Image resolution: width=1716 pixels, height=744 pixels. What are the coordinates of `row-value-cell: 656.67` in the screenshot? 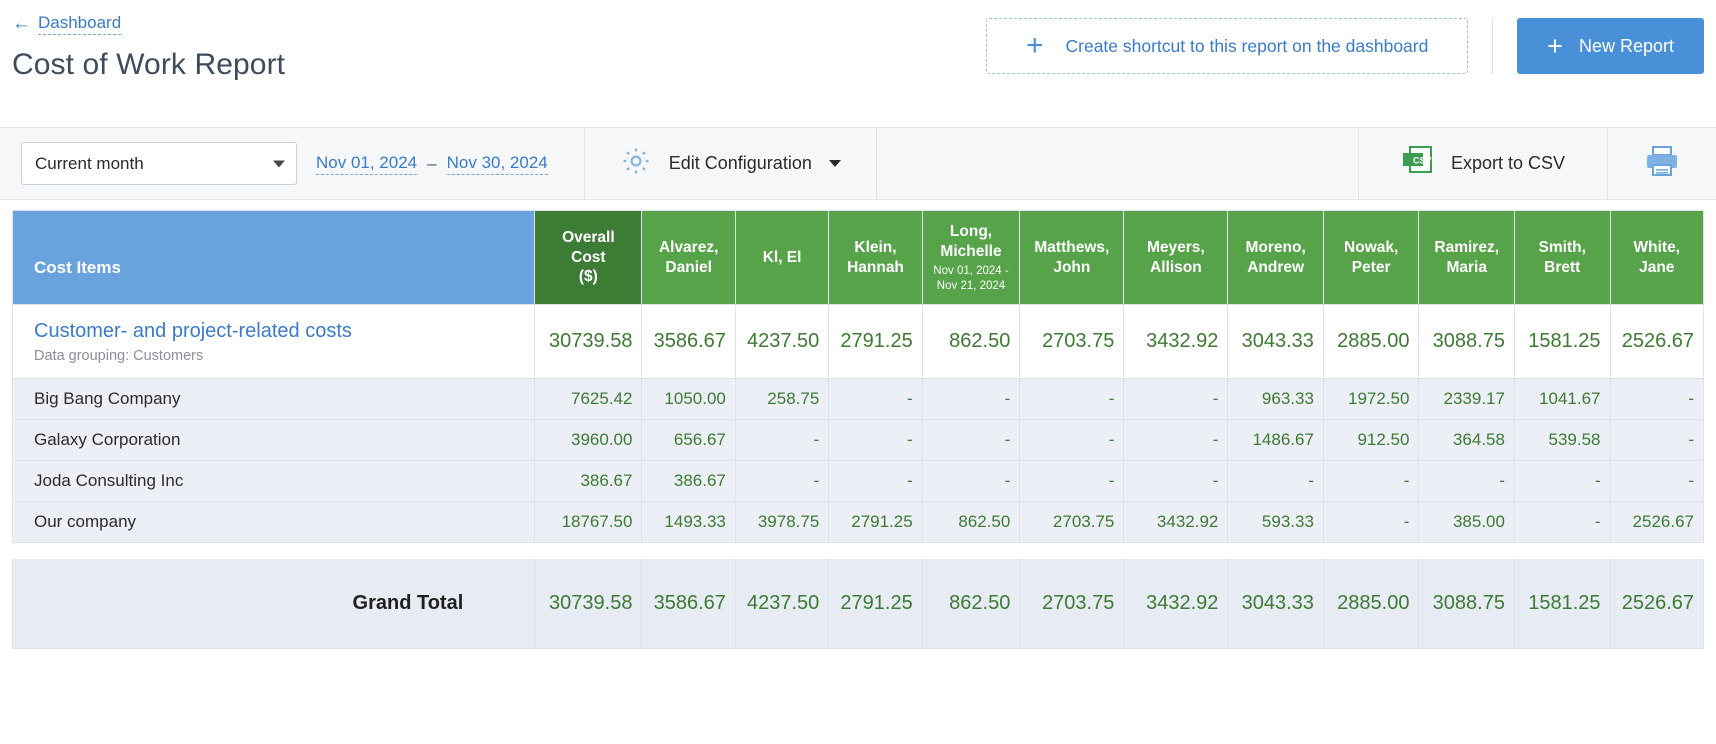 It's located at (688, 440).